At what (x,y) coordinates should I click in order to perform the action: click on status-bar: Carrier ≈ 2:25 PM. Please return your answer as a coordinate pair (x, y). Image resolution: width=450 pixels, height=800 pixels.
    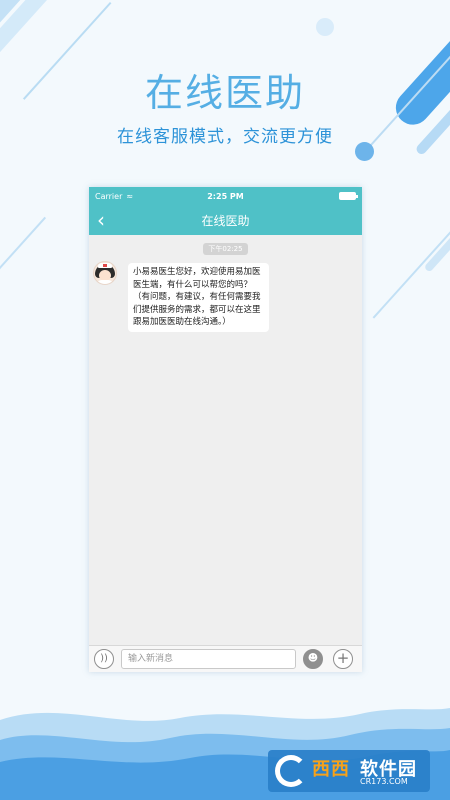
    Looking at the image, I should click on (225, 196).